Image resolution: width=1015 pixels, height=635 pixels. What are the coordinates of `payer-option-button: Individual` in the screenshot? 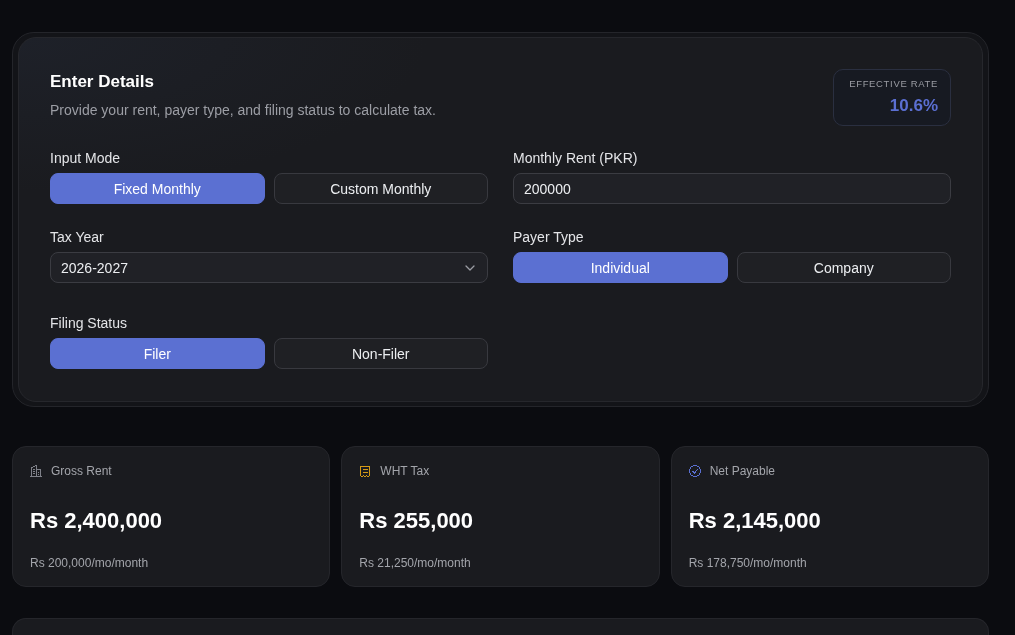 It's located at (620, 267).